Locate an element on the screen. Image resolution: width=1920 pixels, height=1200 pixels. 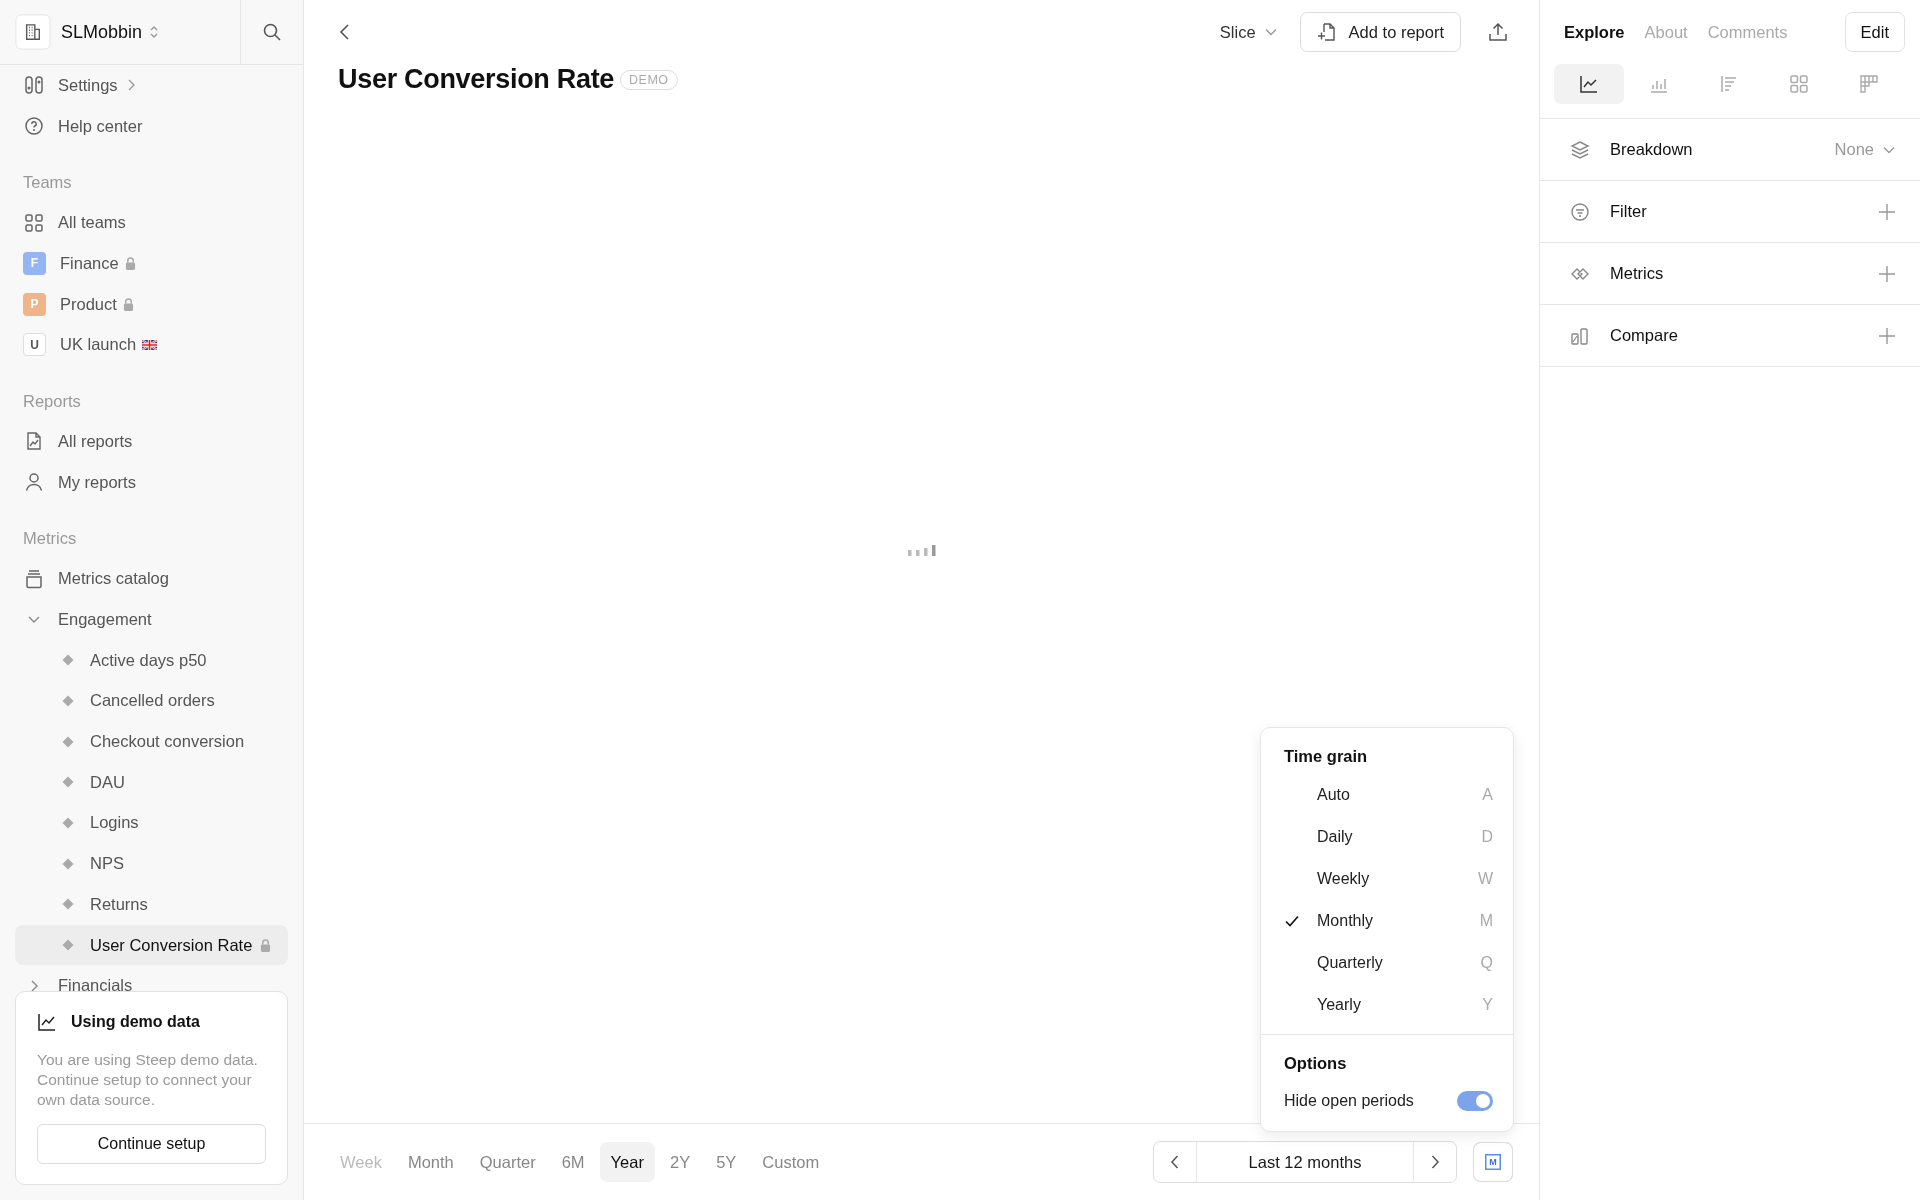
flag-icon is located at coordinates (150, 344).